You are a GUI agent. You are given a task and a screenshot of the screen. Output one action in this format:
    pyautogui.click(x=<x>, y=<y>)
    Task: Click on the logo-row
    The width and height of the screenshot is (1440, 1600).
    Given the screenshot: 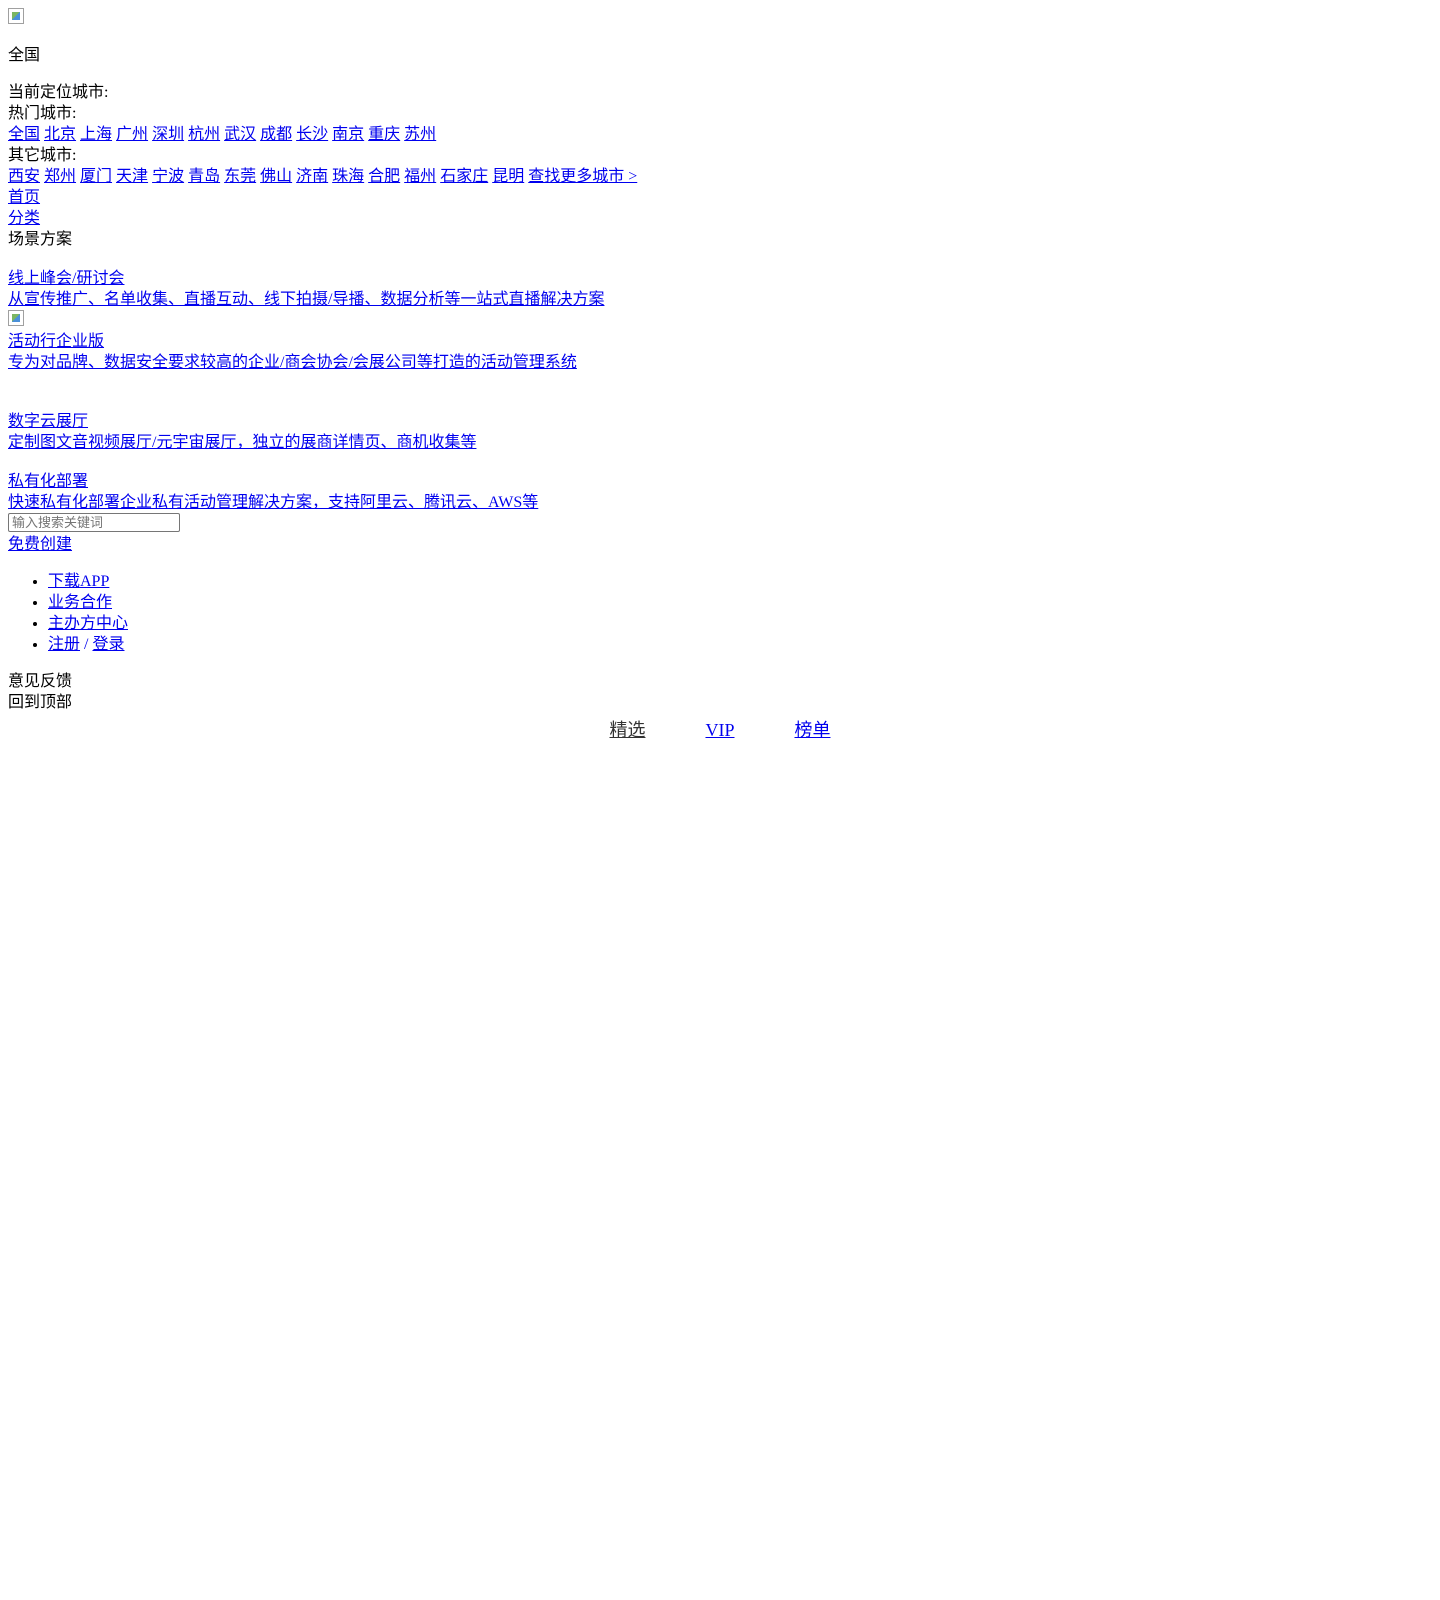 What is the action you would take?
    pyautogui.click(x=720, y=18)
    